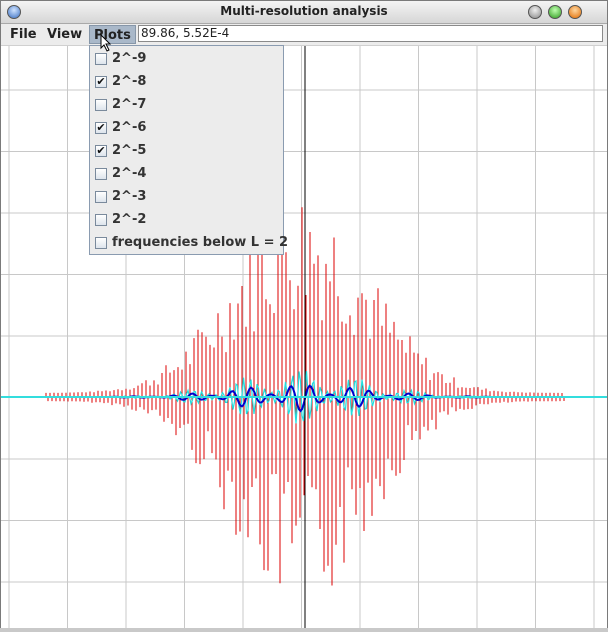 The width and height of the screenshot is (608, 632). Describe the element at coordinates (188, 59) in the screenshot. I see `plots-menu-item: 2^-9` at that location.